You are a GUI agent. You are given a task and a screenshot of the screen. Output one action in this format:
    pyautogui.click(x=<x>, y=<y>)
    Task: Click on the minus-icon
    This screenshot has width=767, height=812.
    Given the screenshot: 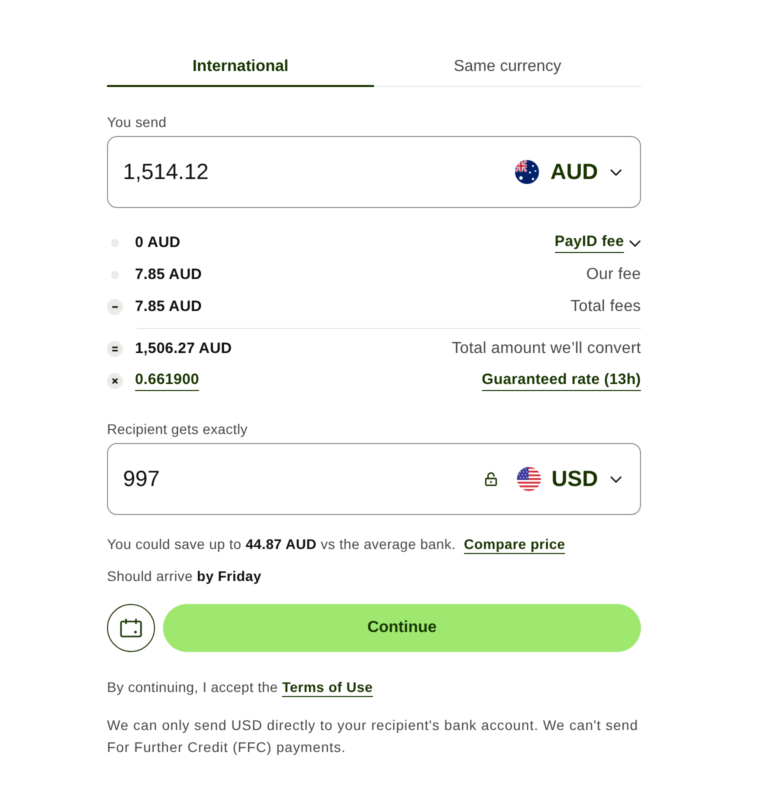 What is the action you would take?
    pyautogui.click(x=115, y=307)
    